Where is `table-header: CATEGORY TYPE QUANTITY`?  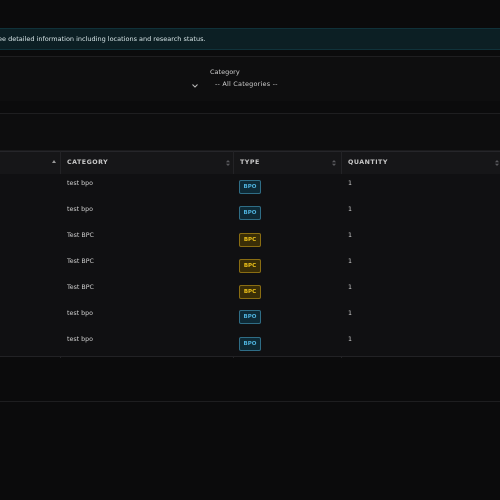
table-header: CATEGORY TYPE QUANTITY is located at coordinates (250, 163).